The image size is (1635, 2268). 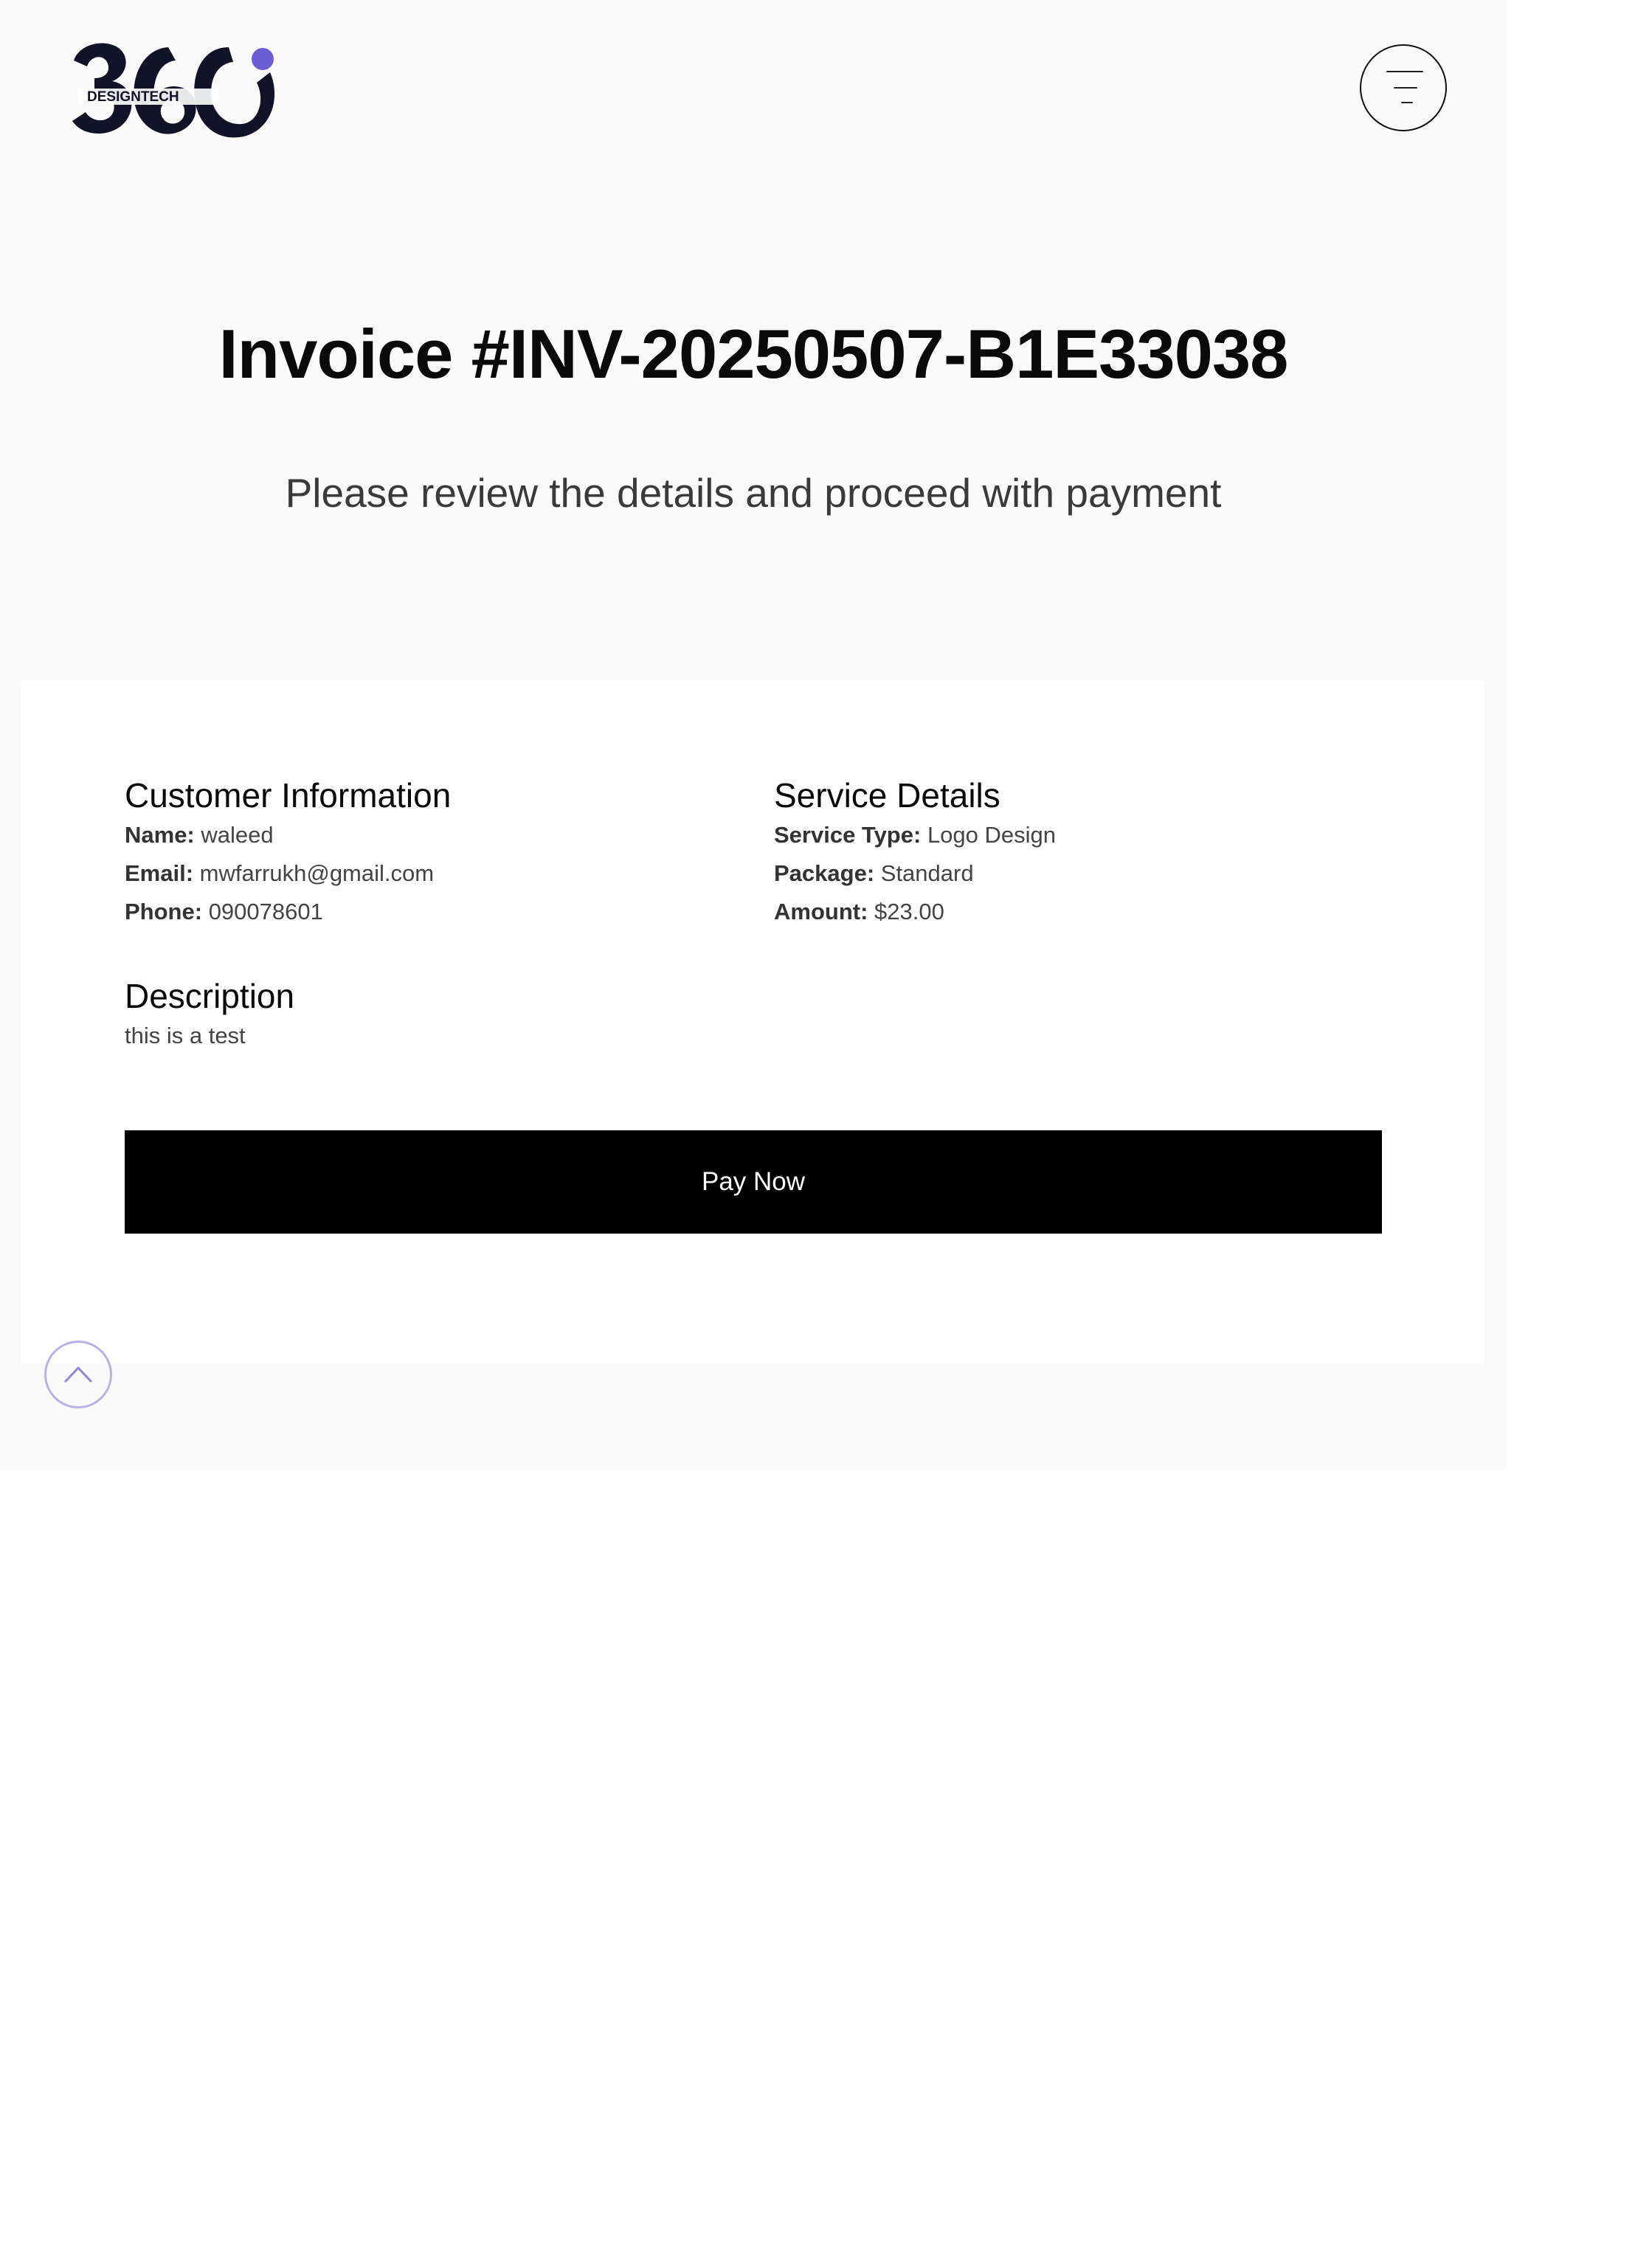 I want to click on customer-name-value: waleed, so click(x=237, y=835).